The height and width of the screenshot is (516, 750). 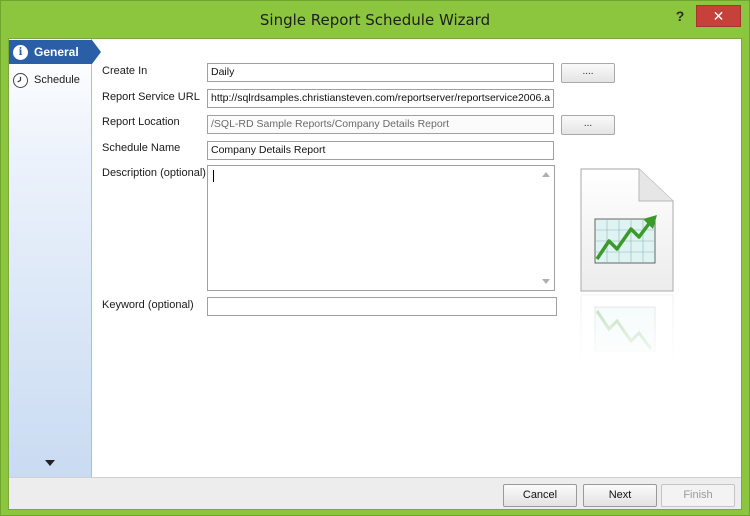 What do you see at coordinates (546, 281) in the screenshot?
I see `scroll-down-icon` at bounding box center [546, 281].